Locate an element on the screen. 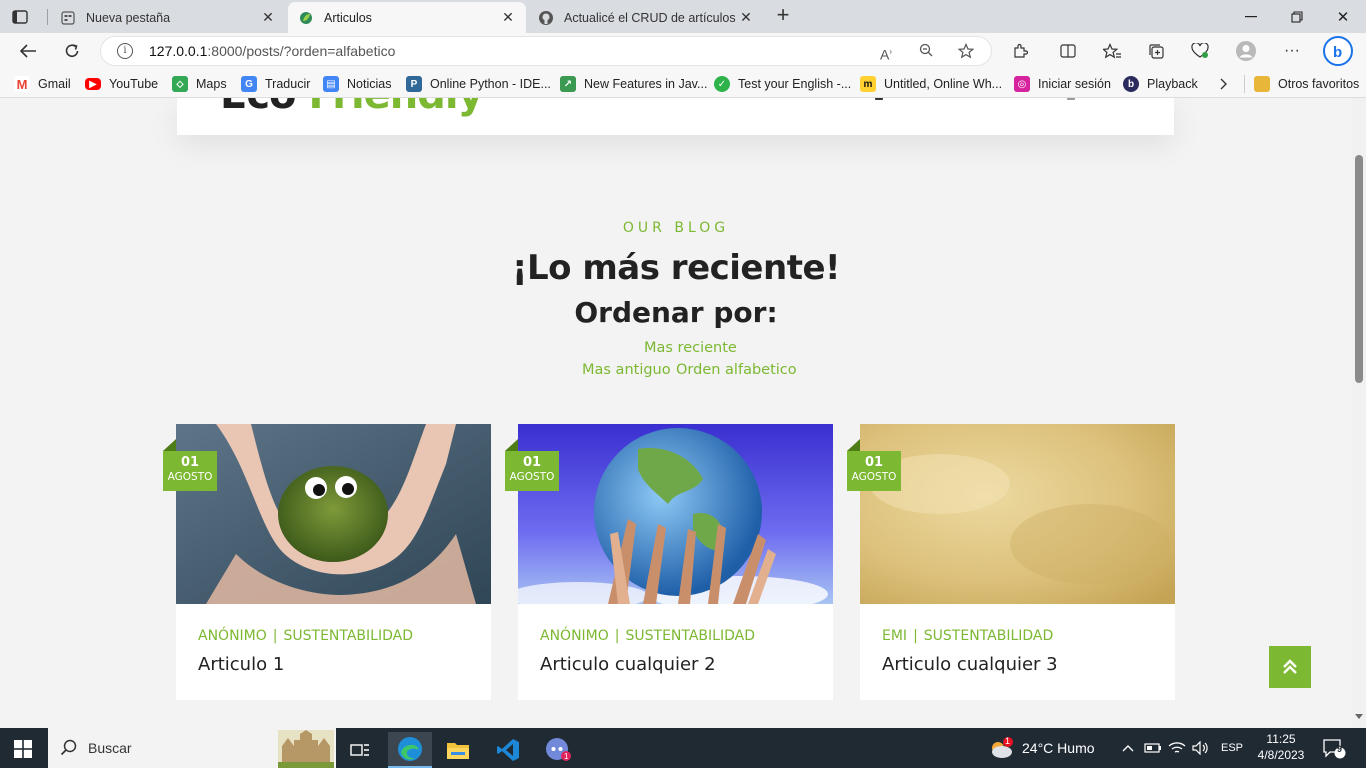 The image size is (1366, 768). scrollbar-thumb is located at coordinates (1359, 269).